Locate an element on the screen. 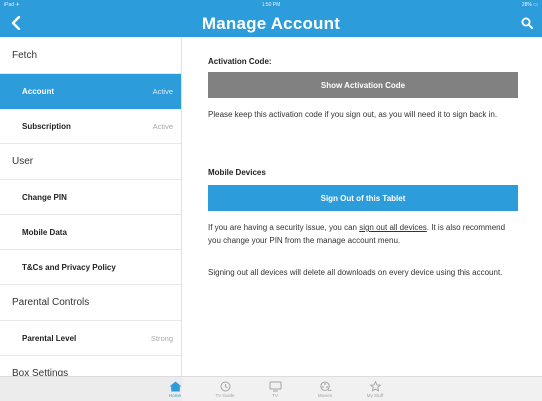 The image size is (542, 401). search-button is located at coordinates (527, 23).